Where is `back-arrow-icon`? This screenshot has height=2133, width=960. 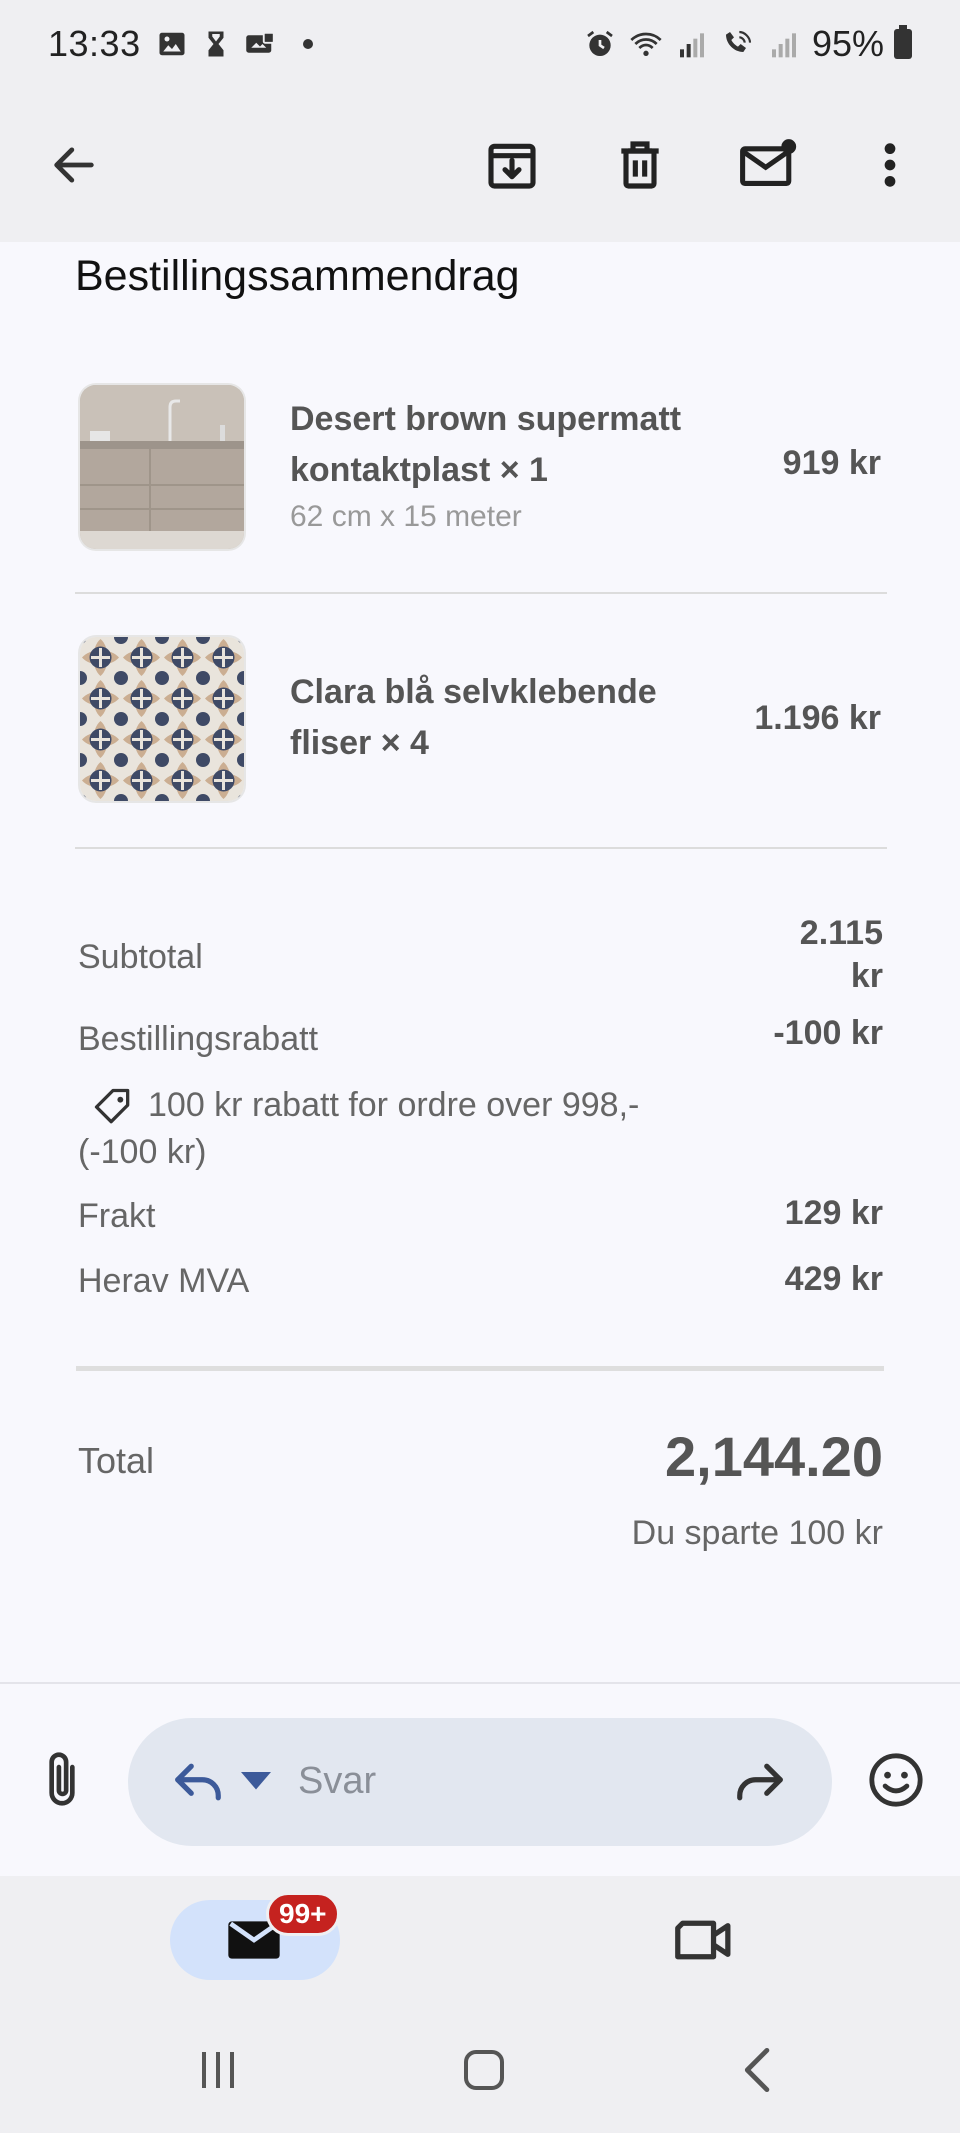 back-arrow-icon is located at coordinates (74, 165).